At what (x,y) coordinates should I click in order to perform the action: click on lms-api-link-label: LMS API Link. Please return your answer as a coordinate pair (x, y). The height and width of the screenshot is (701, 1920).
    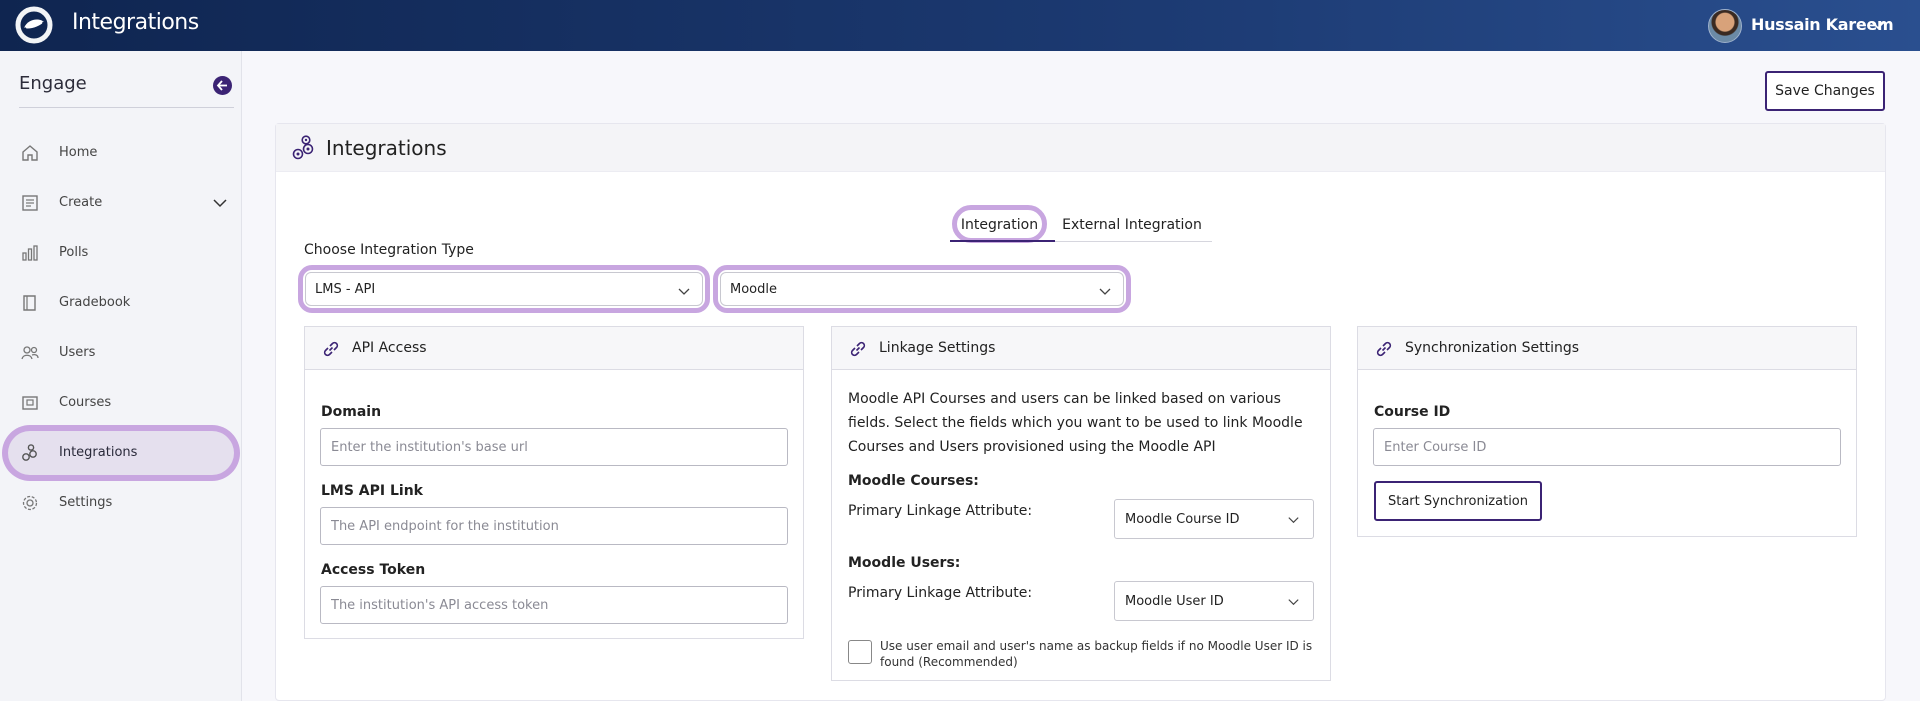
    Looking at the image, I should click on (372, 491).